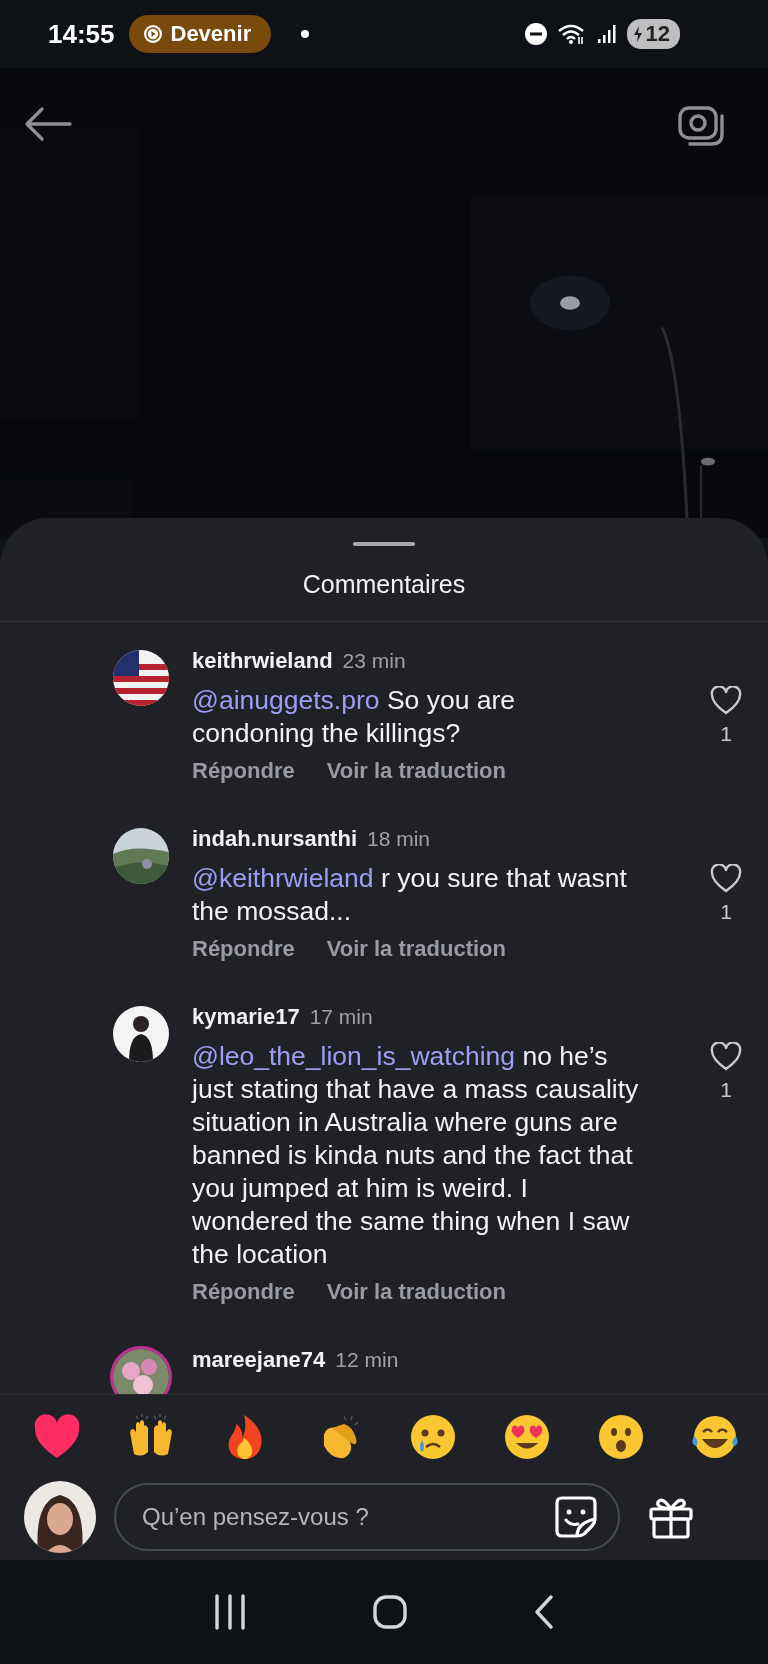 This screenshot has width=768, height=1664. What do you see at coordinates (390, 1612) in the screenshot?
I see `home-icon` at bounding box center [390, 1612].